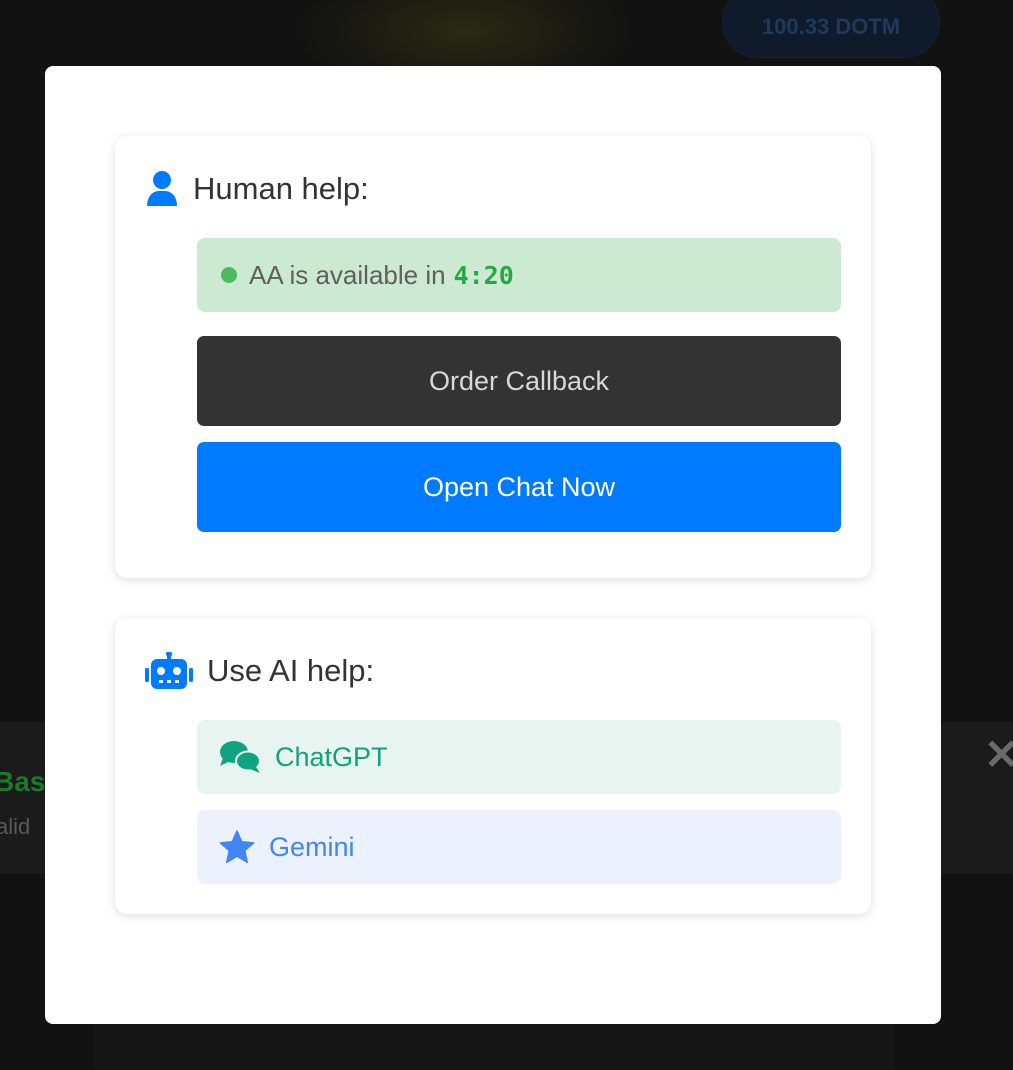  I want to click on order-callback-button: Order Callback, so click(519, 381).